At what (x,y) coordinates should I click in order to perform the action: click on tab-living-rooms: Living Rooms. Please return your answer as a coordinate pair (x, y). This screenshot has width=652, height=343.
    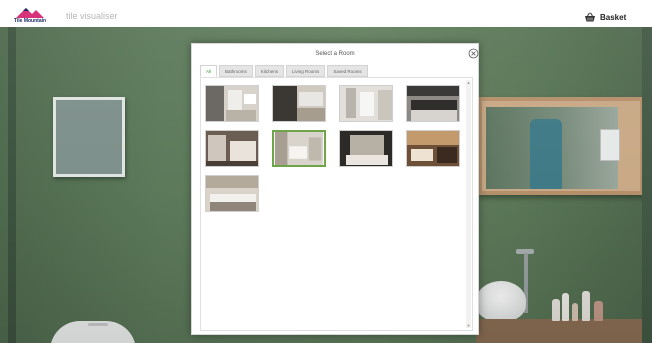
    Looking at the image, I should click on (306, 71).